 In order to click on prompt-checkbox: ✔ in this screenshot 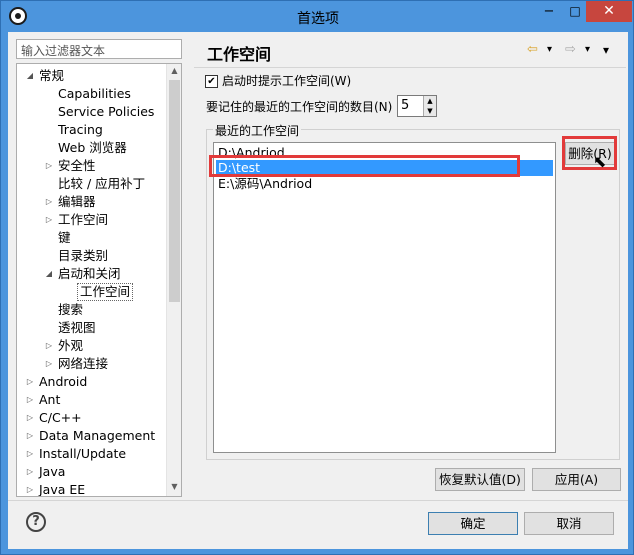, I will do `click(211, 81)`.